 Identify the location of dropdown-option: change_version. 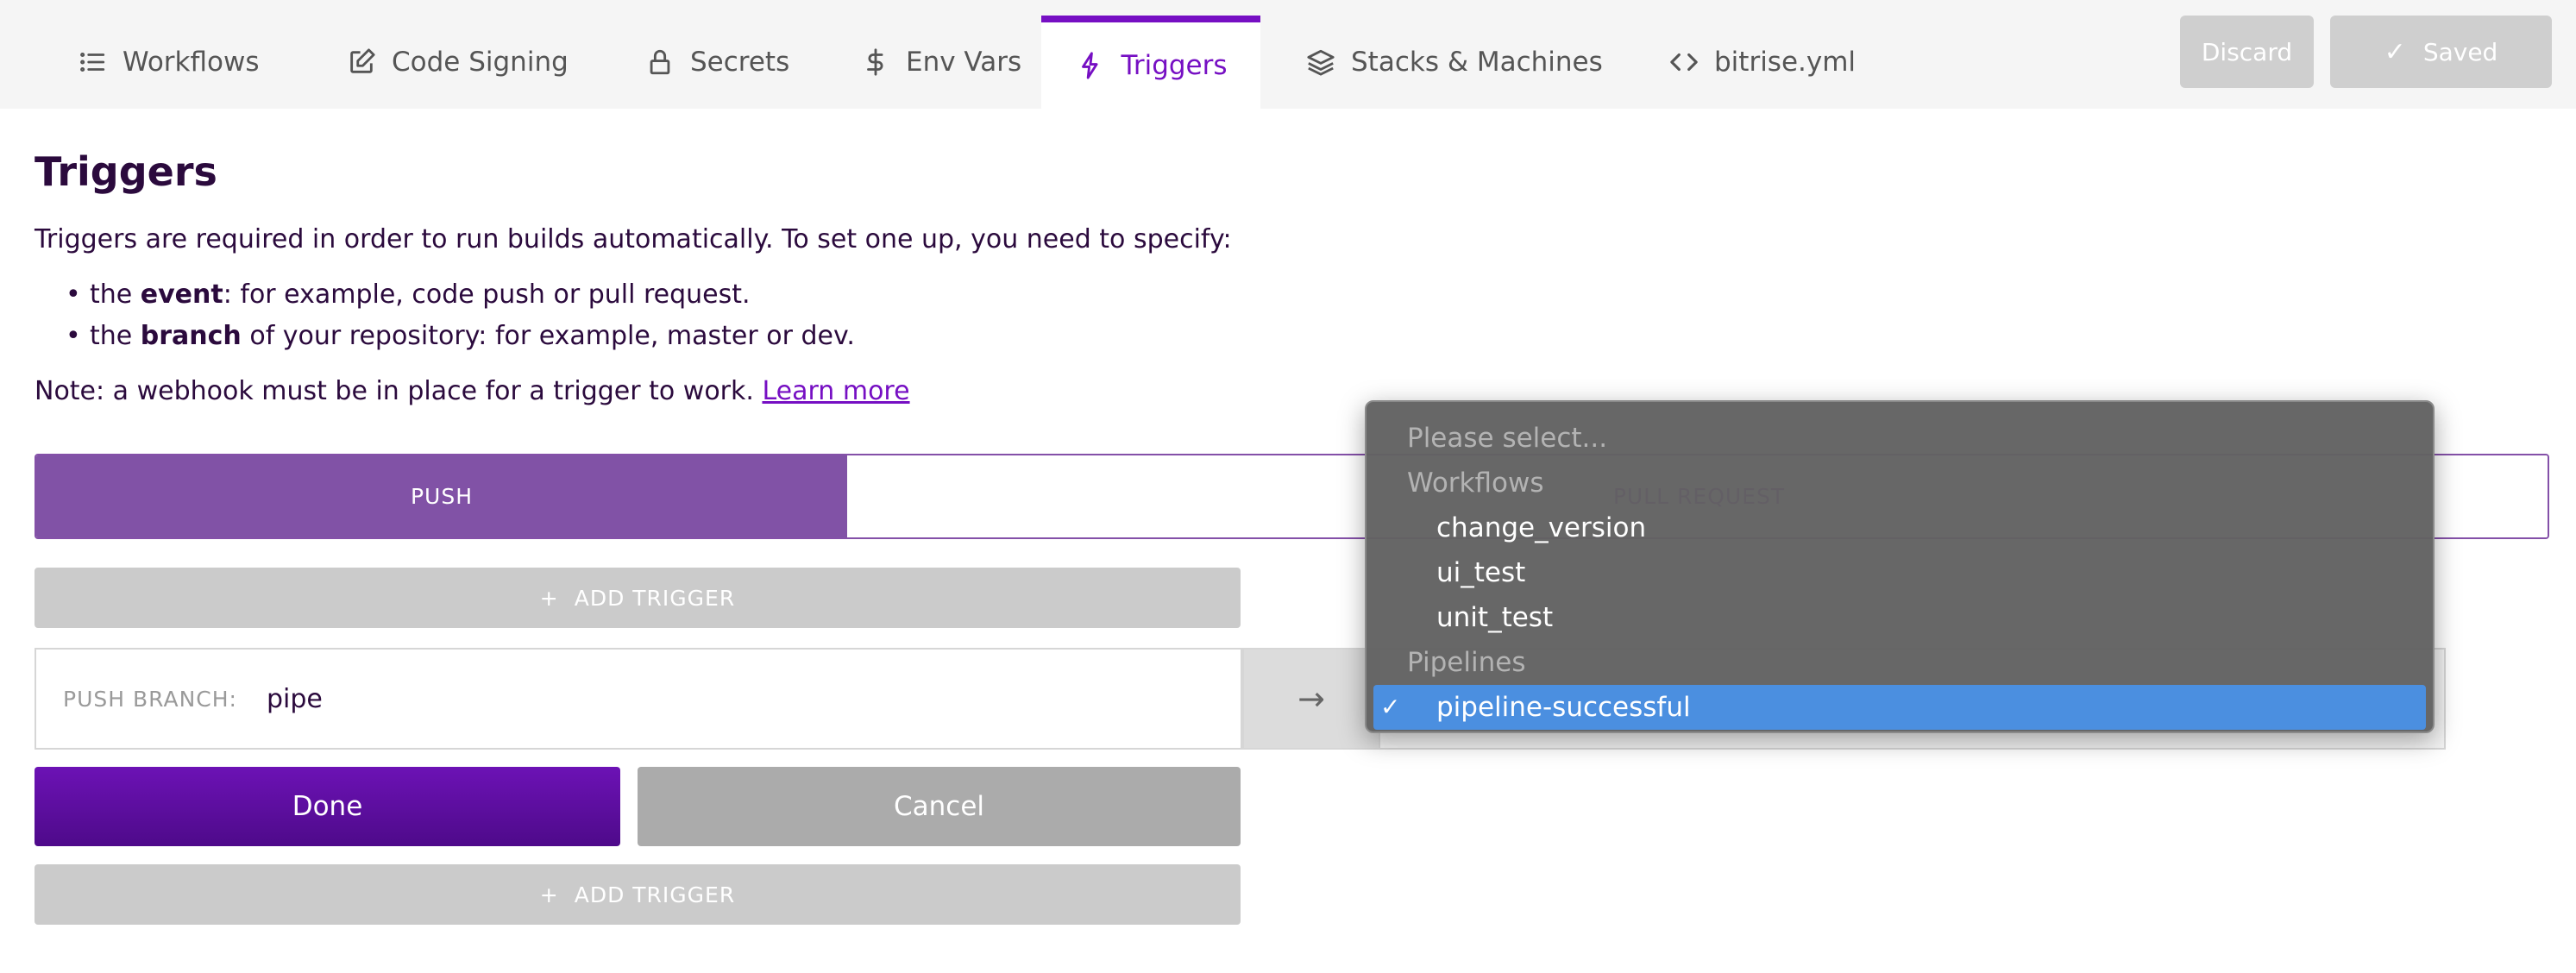
(1900, 527).